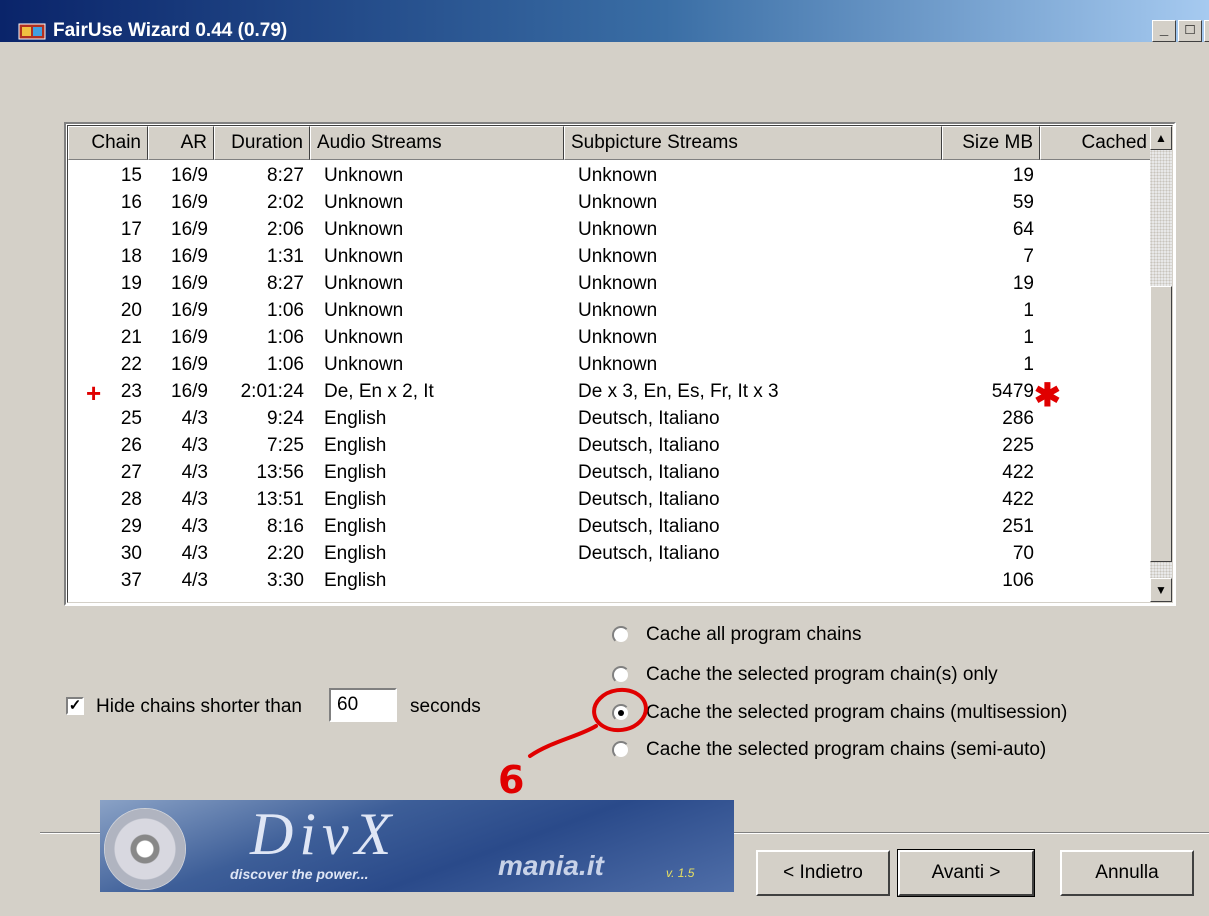  What do you see at coordinates (758, 580) in the screenshot?
I see `cell-subpicture-streams` at bounding box center [758, 580].